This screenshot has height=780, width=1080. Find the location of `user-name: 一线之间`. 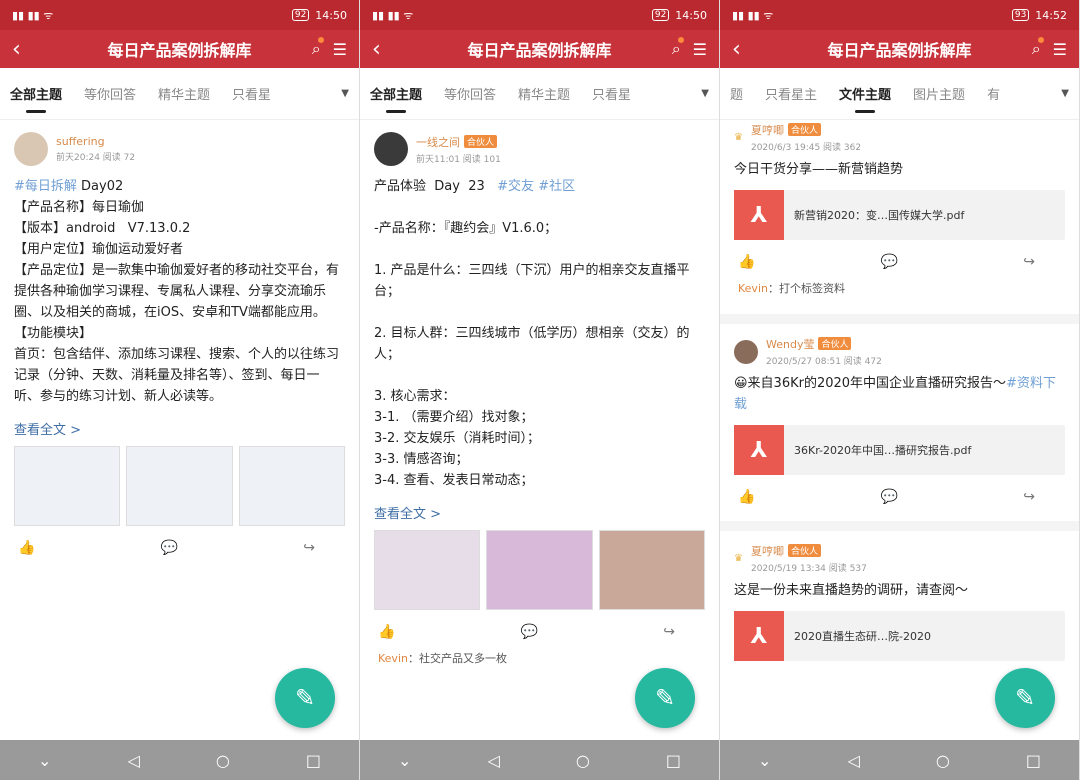

user-name: 一线之间 is located at coordinates (438, 142).